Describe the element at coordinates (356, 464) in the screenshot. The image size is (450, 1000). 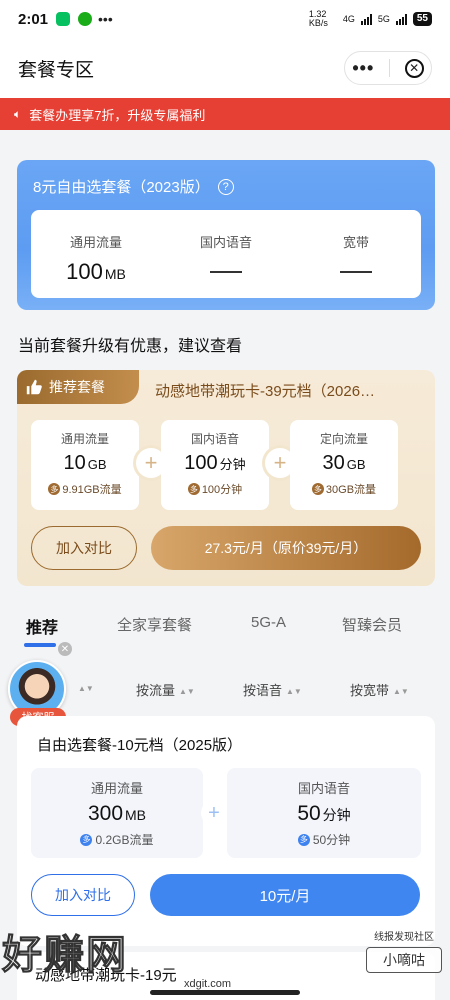
I see `recommend-directed-unit: GB` at that location.